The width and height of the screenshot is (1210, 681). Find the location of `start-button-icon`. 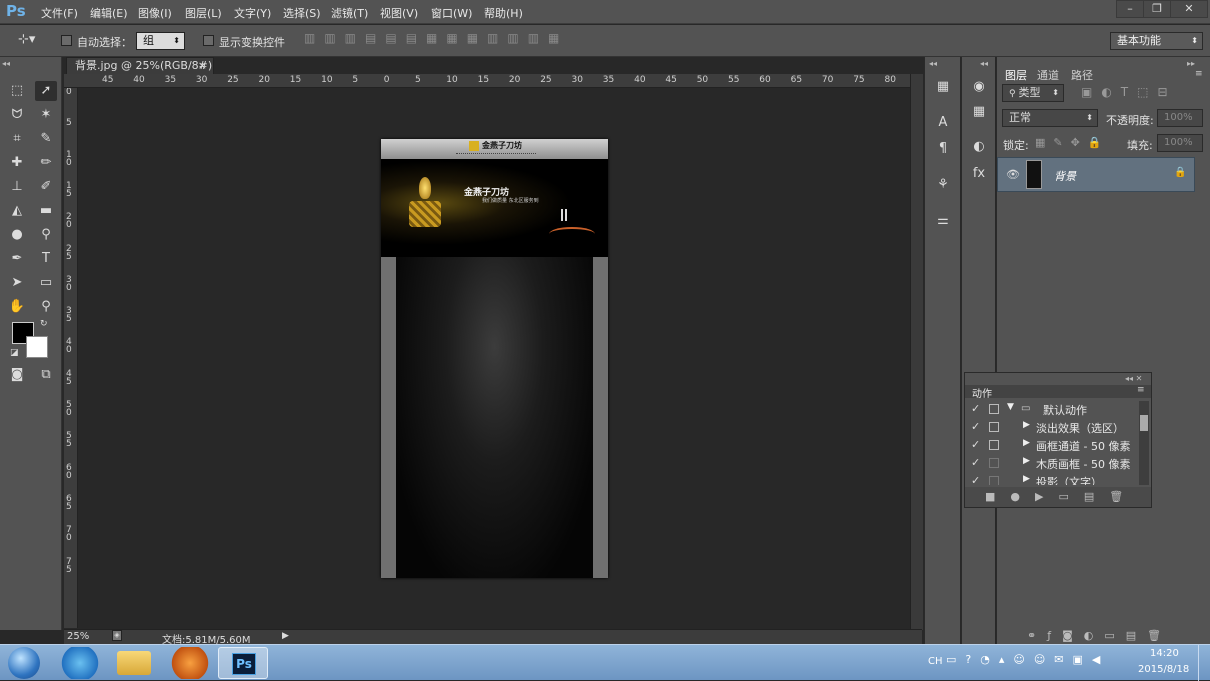

start-button-icon is located at coordinates (24, 663).